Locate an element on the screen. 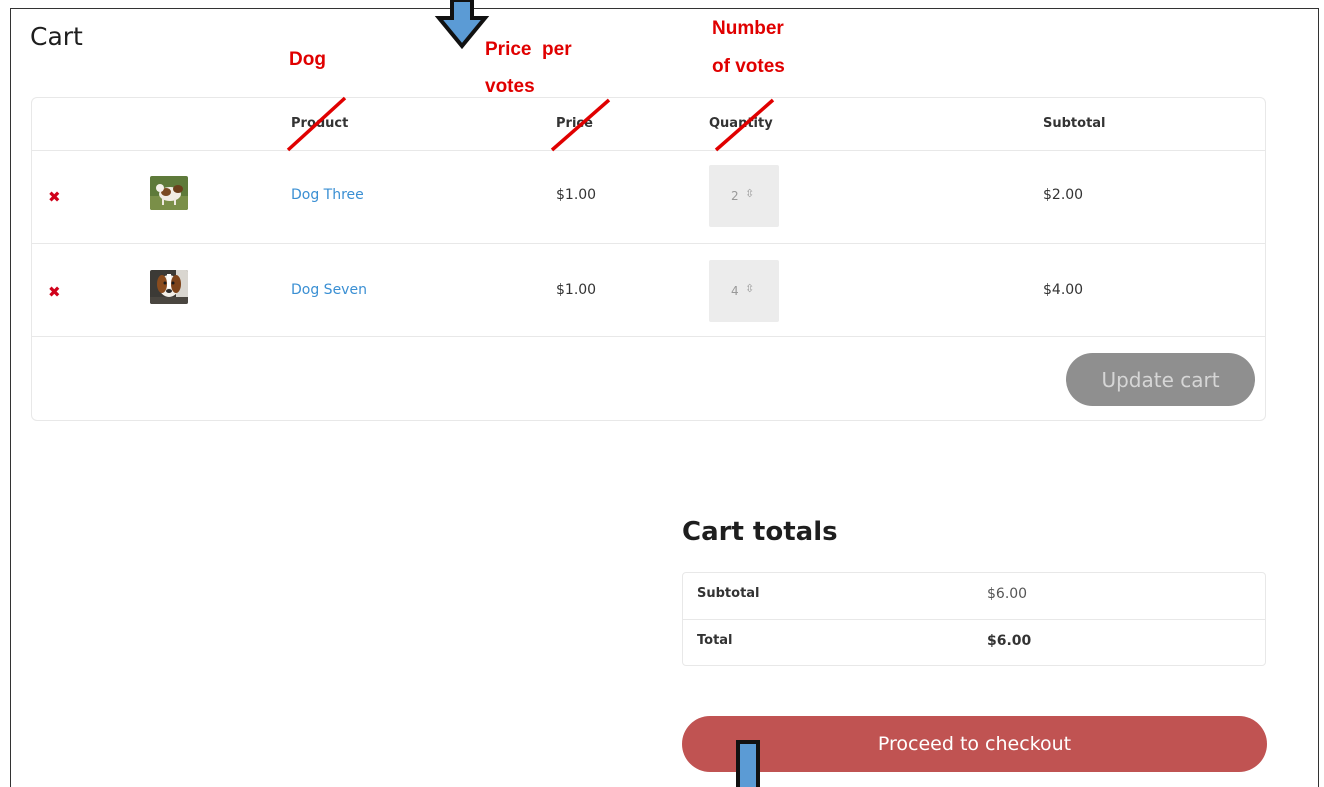  page-title: Cart is located at coordinates (56, 36).